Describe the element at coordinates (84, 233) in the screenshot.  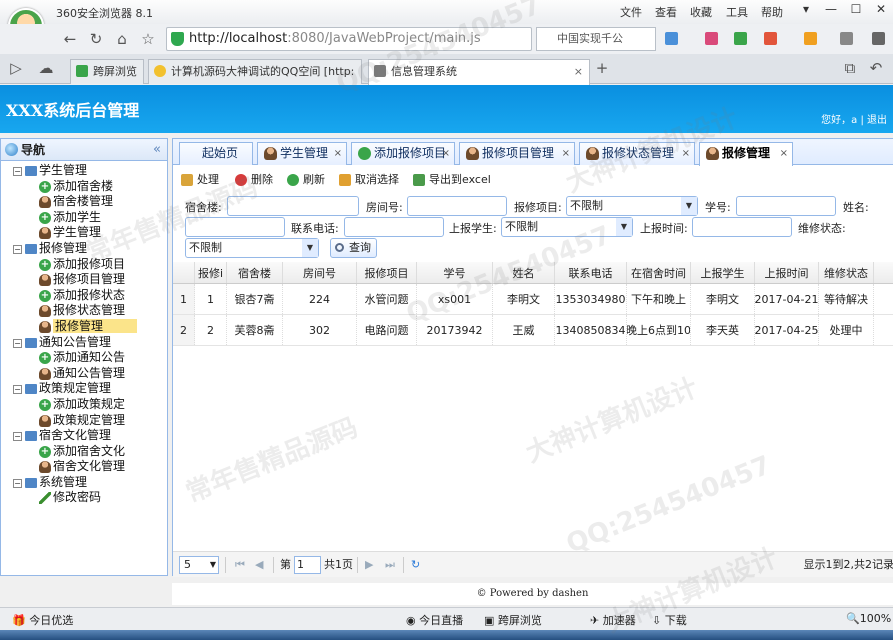
I see `tree-item: 学生管理` at that location.